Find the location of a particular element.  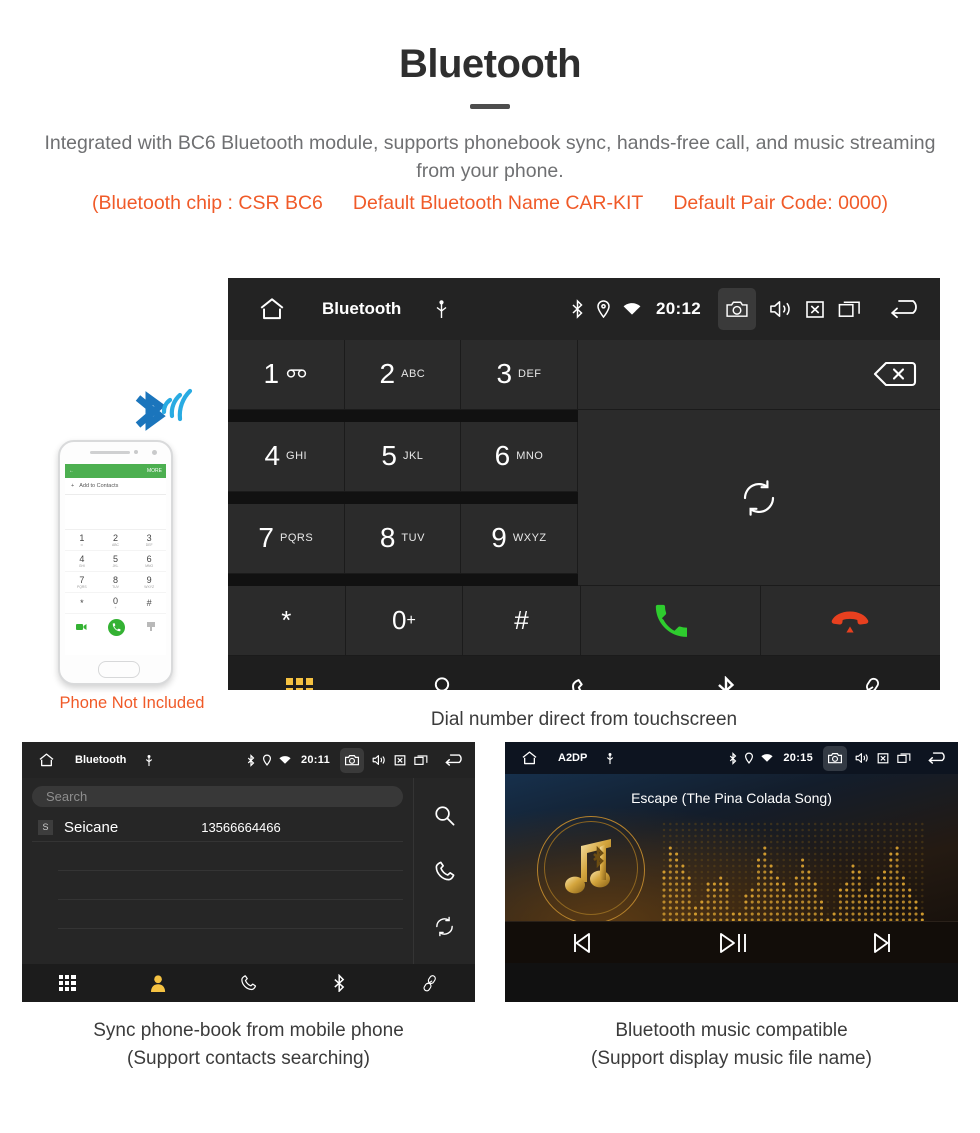

dial-key-6: 6 MNO is located at coordinates (519, 457).